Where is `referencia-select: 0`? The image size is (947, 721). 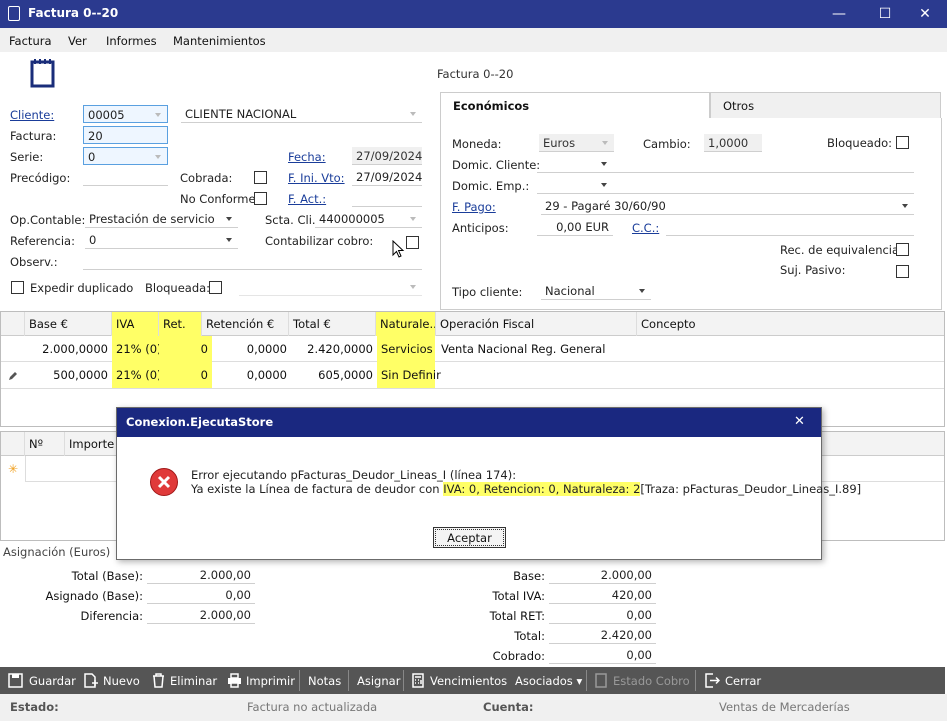 referencia-select: 0 is located at coordinates (161, 240).